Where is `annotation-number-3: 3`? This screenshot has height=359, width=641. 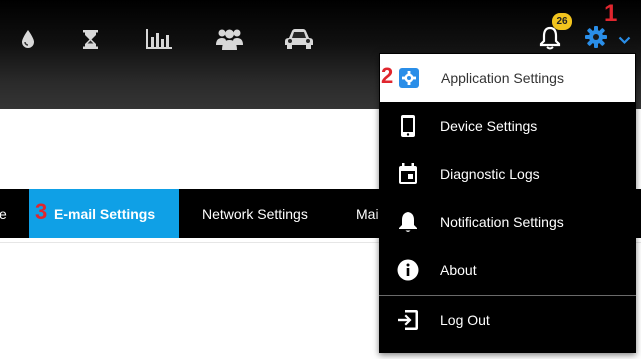
annotation-number-3: 3 is located at coordinates (41, 211).